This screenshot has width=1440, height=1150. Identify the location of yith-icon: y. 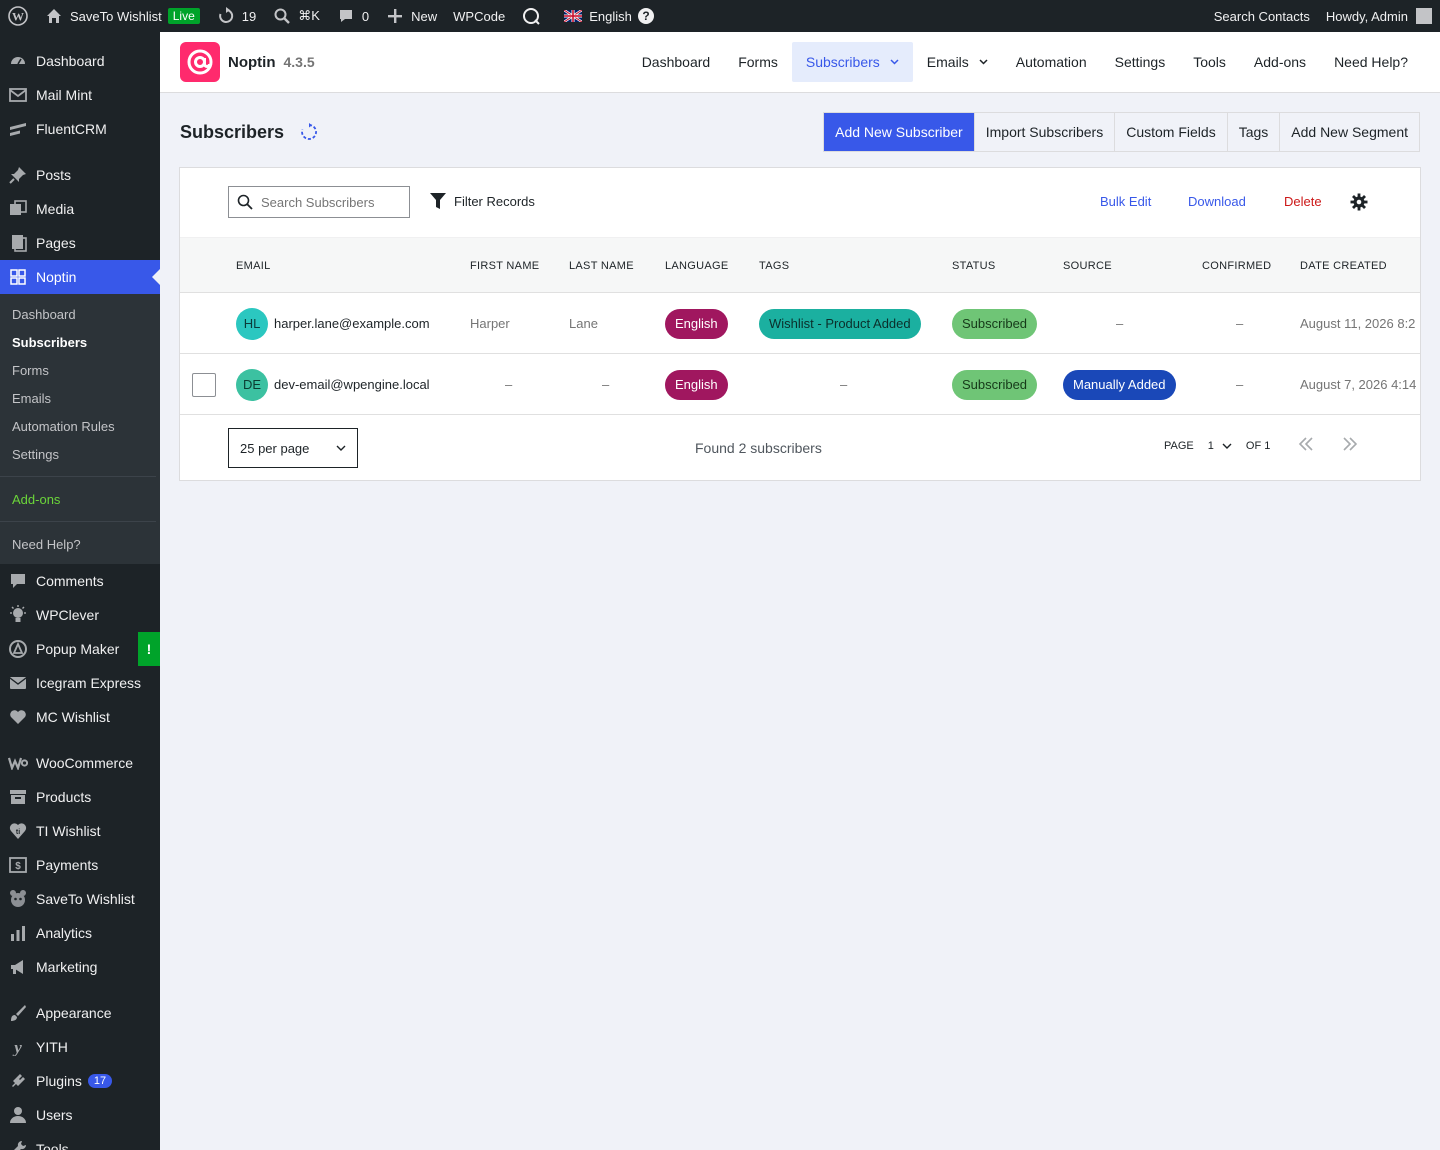
(18, 1047).